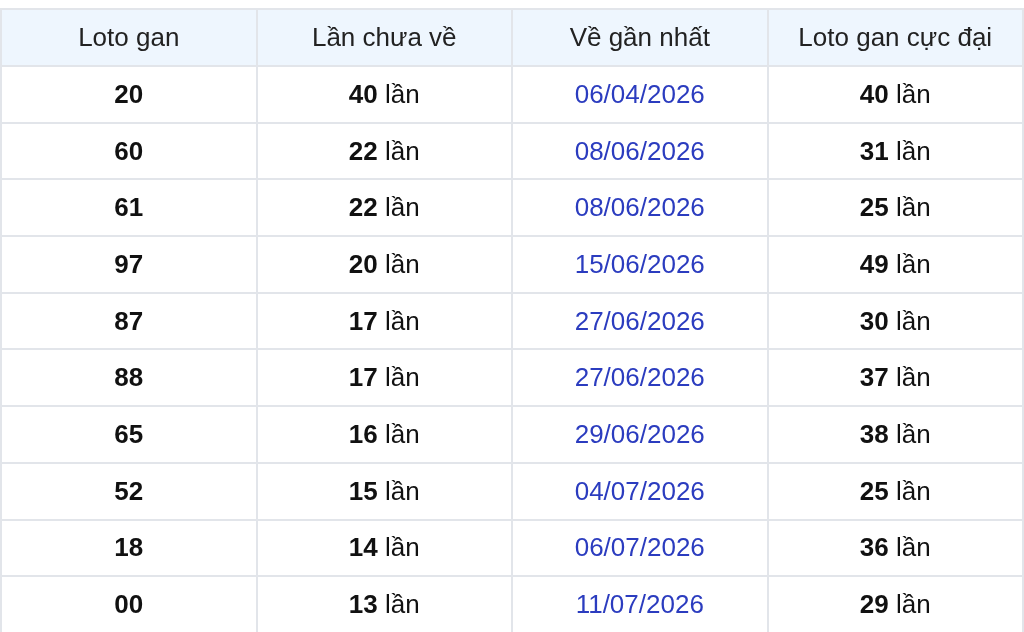 This screenshot has height=632, width=1024. I want to click on table-cell: 37 lần, so click(895, 378).